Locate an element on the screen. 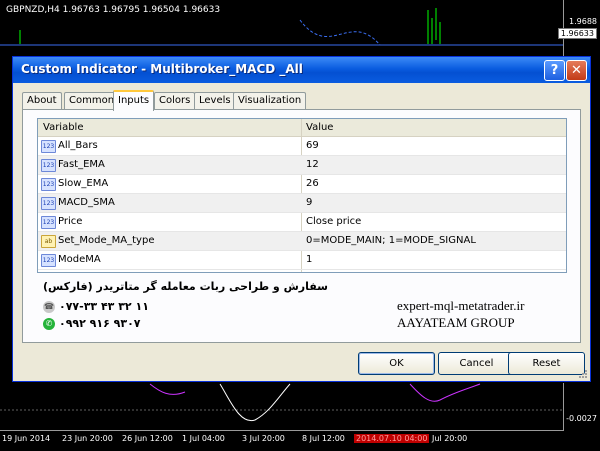 This screenshot has width=600, height=451. promo-whatsapp-number: ۰۹۹۲ ۹۱۶ ۹۳۰۷ is located at coordinates (100, 323).